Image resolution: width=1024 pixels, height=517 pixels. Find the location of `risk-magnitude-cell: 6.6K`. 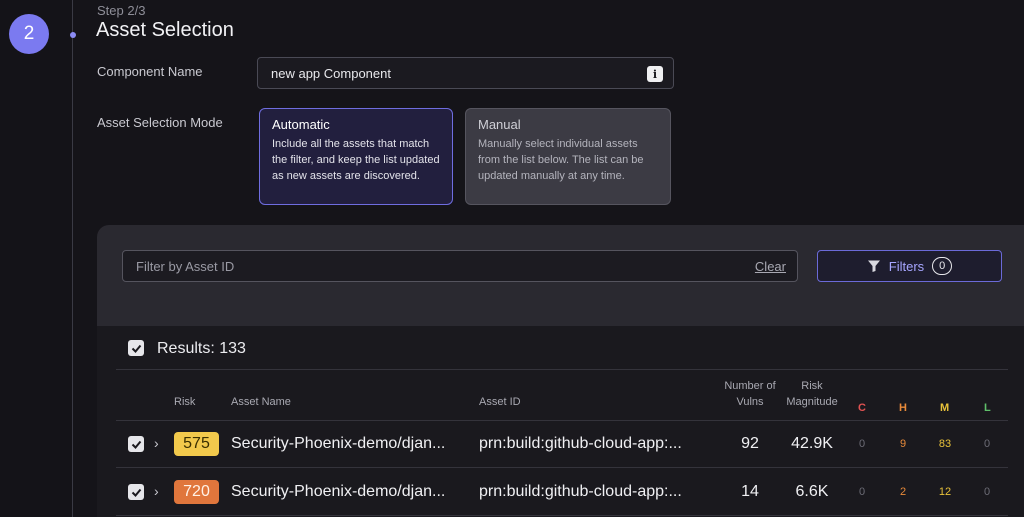

risk-magnitude-cell: 6.6K is located at coordinates (812, 491).